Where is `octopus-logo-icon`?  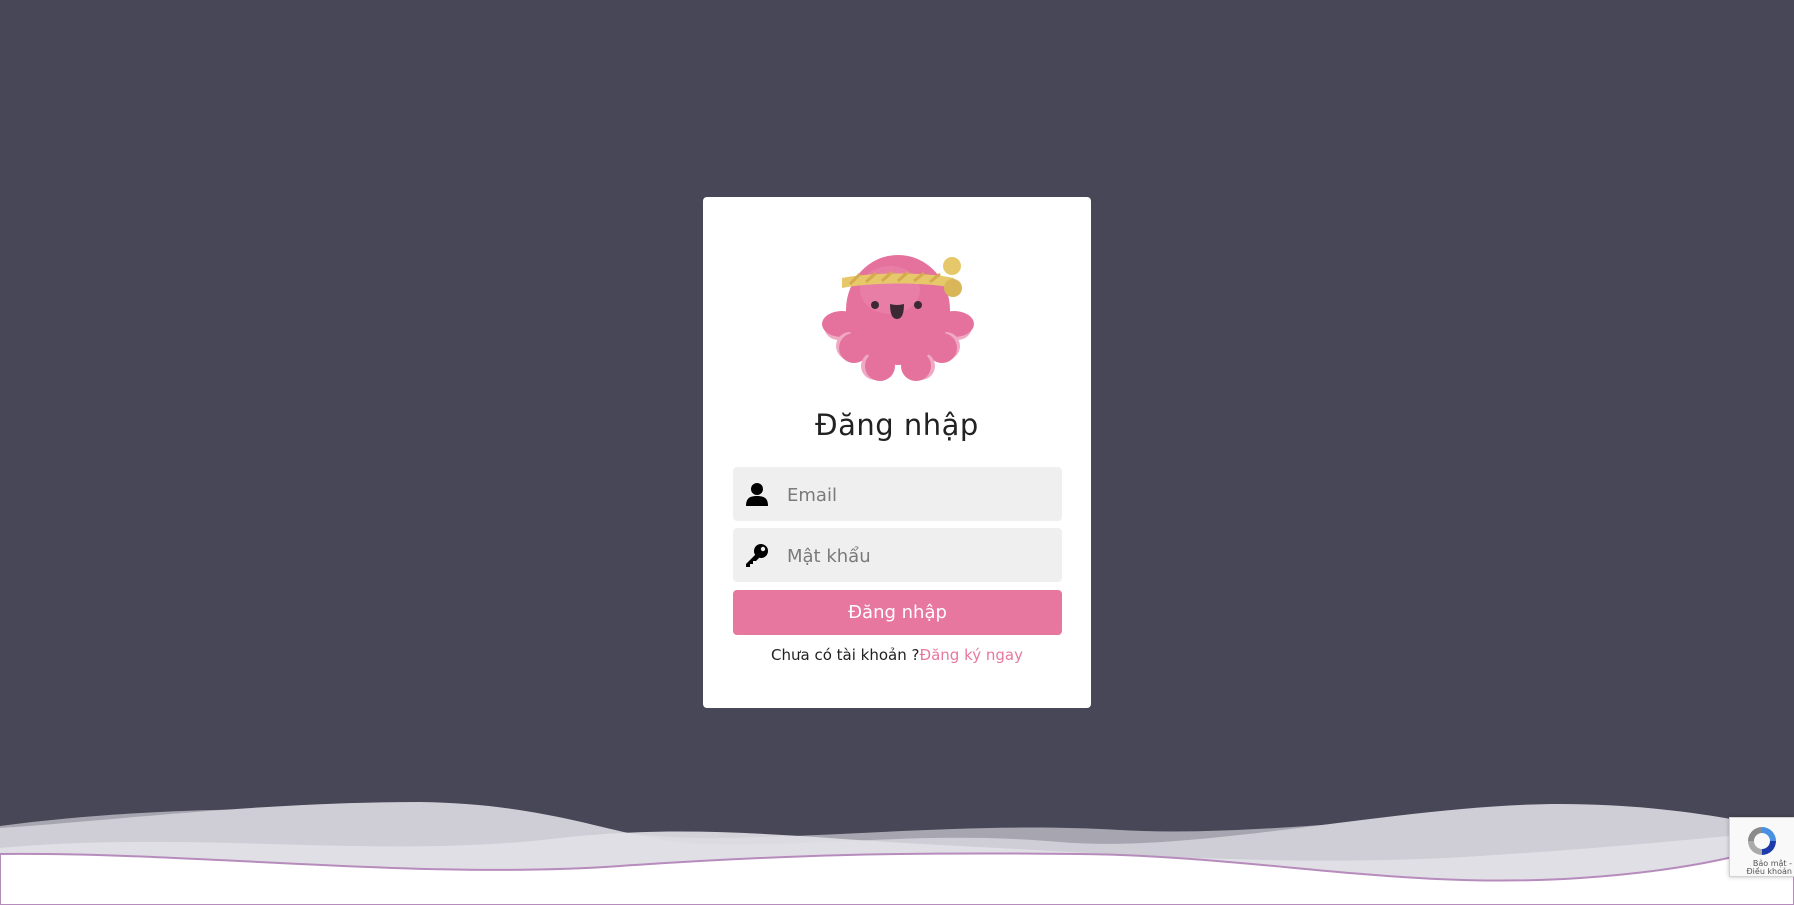 octopus-logo-icon is located at coordinates (898, 318).